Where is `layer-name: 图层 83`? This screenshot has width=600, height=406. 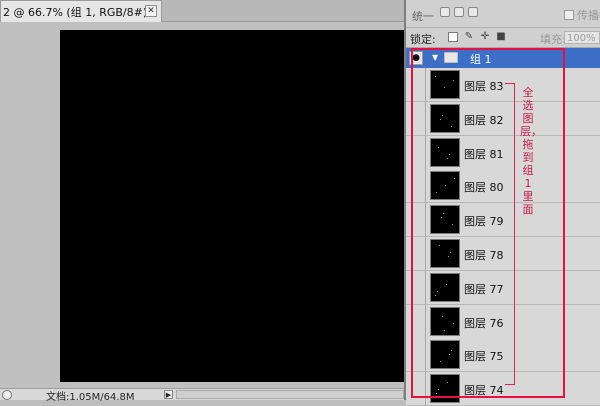
layer-name: 图层 83 is located at coordinates (484, 86).